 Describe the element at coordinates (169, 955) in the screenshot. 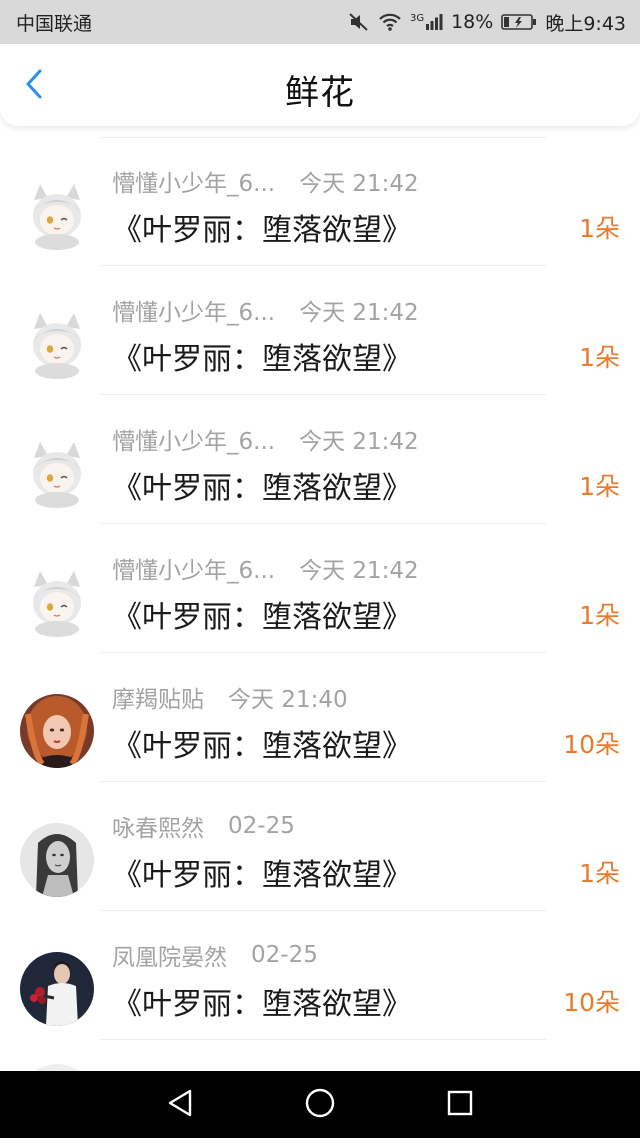

I see `username: 凤凰院晏然` at that location.